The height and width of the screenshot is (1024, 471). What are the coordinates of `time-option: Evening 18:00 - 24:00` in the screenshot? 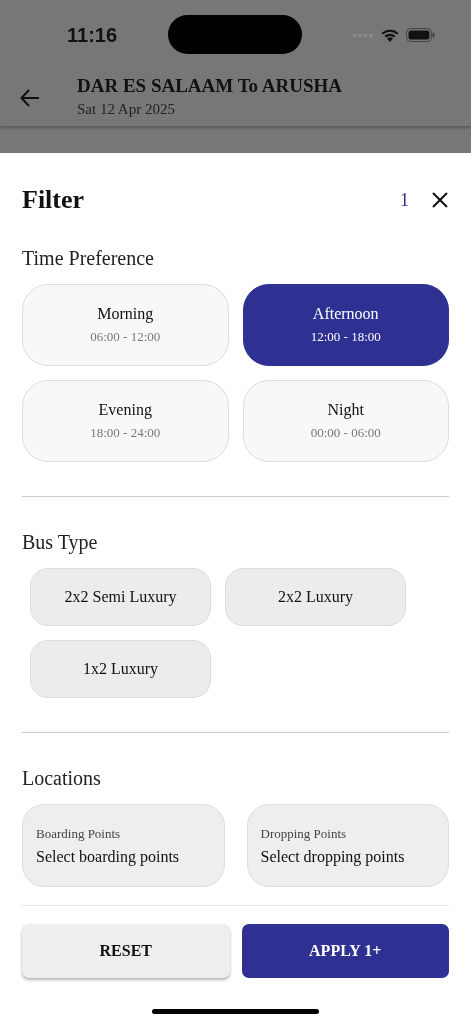 It's located at (125, 421).